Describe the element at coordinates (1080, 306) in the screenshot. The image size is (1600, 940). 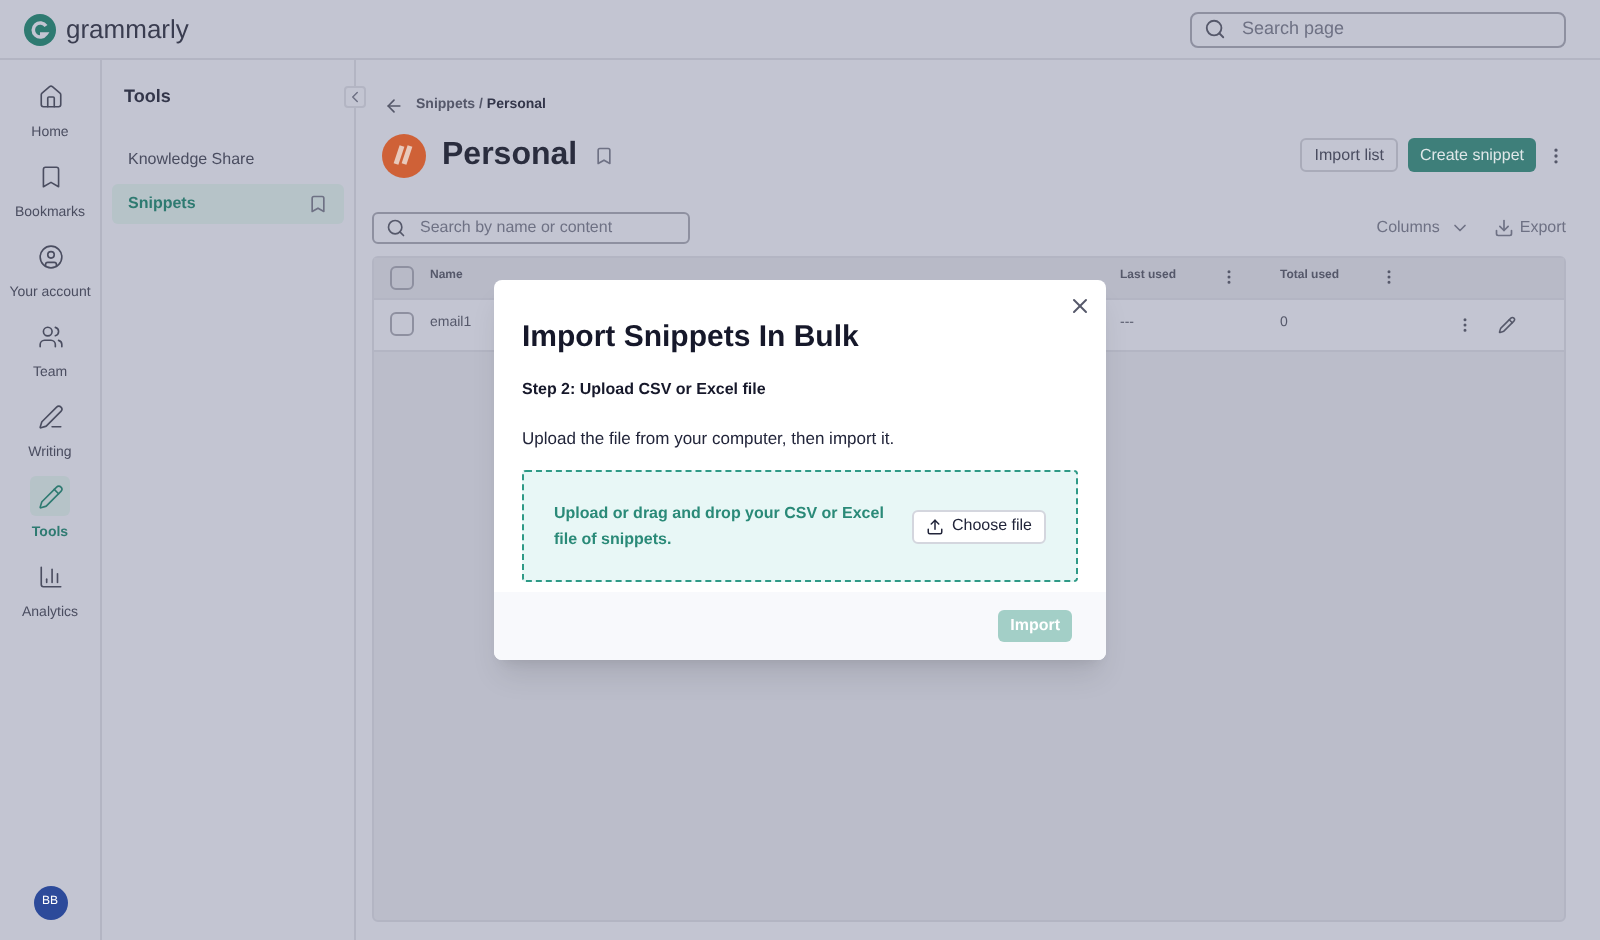
I see `close-icon` at that location.